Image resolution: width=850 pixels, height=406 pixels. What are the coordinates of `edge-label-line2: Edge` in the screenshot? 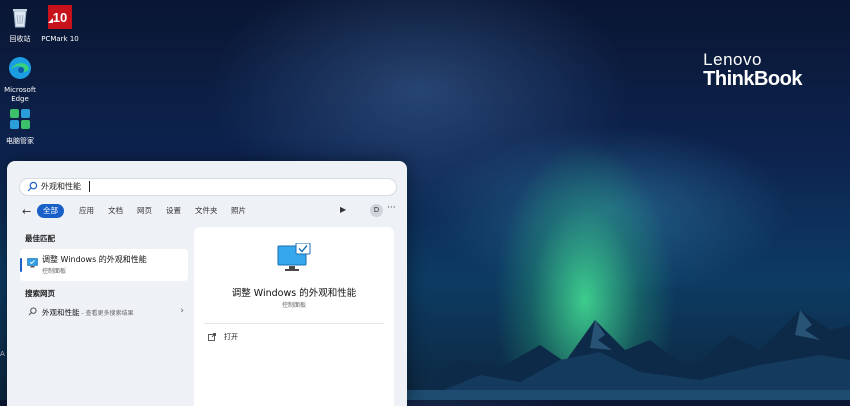 It's located at (20, 99).